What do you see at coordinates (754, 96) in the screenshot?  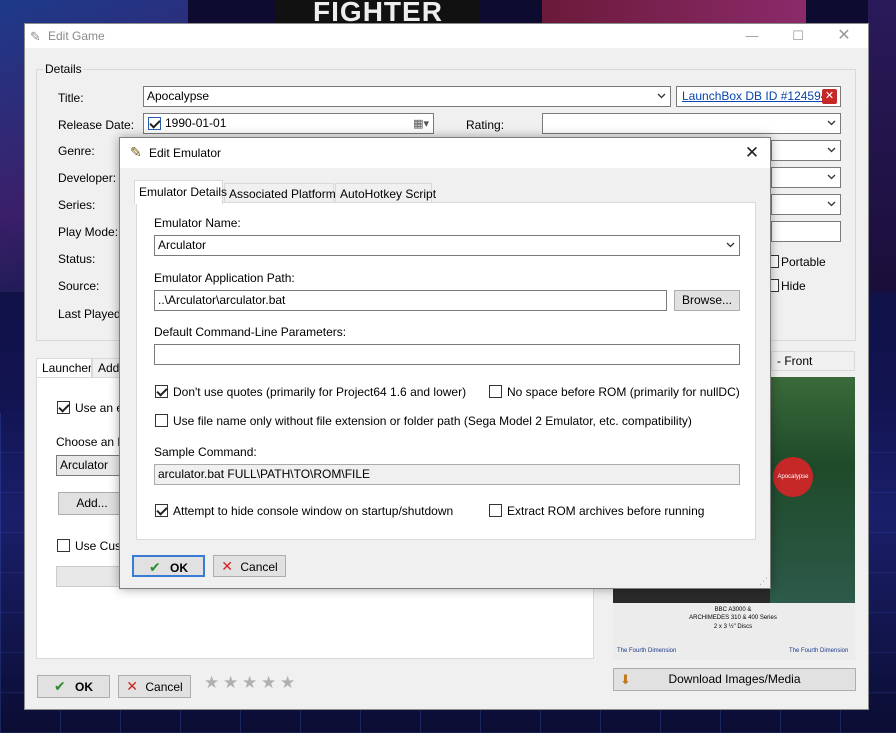 I see `launchbox-db-id-link: LaunchBox DB ID #124594` at bounding box center [754, 96].